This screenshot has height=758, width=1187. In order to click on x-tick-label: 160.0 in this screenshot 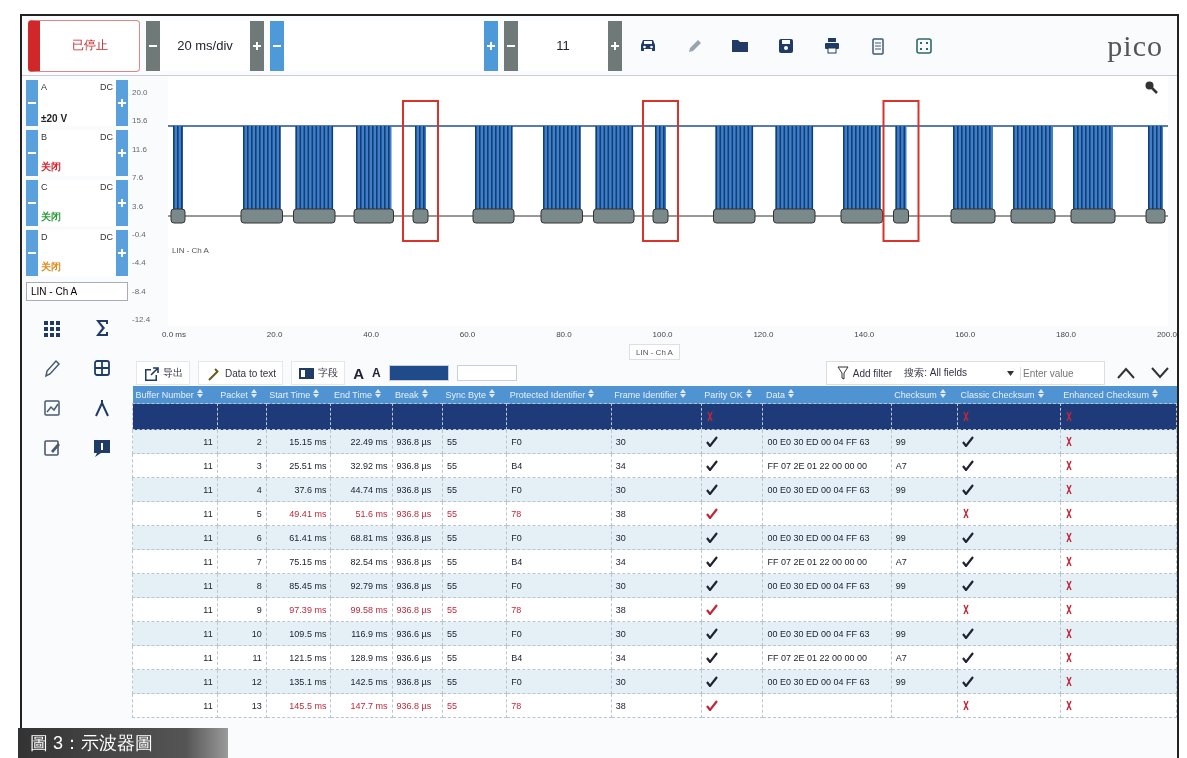, I will do `click(965, 335)`.